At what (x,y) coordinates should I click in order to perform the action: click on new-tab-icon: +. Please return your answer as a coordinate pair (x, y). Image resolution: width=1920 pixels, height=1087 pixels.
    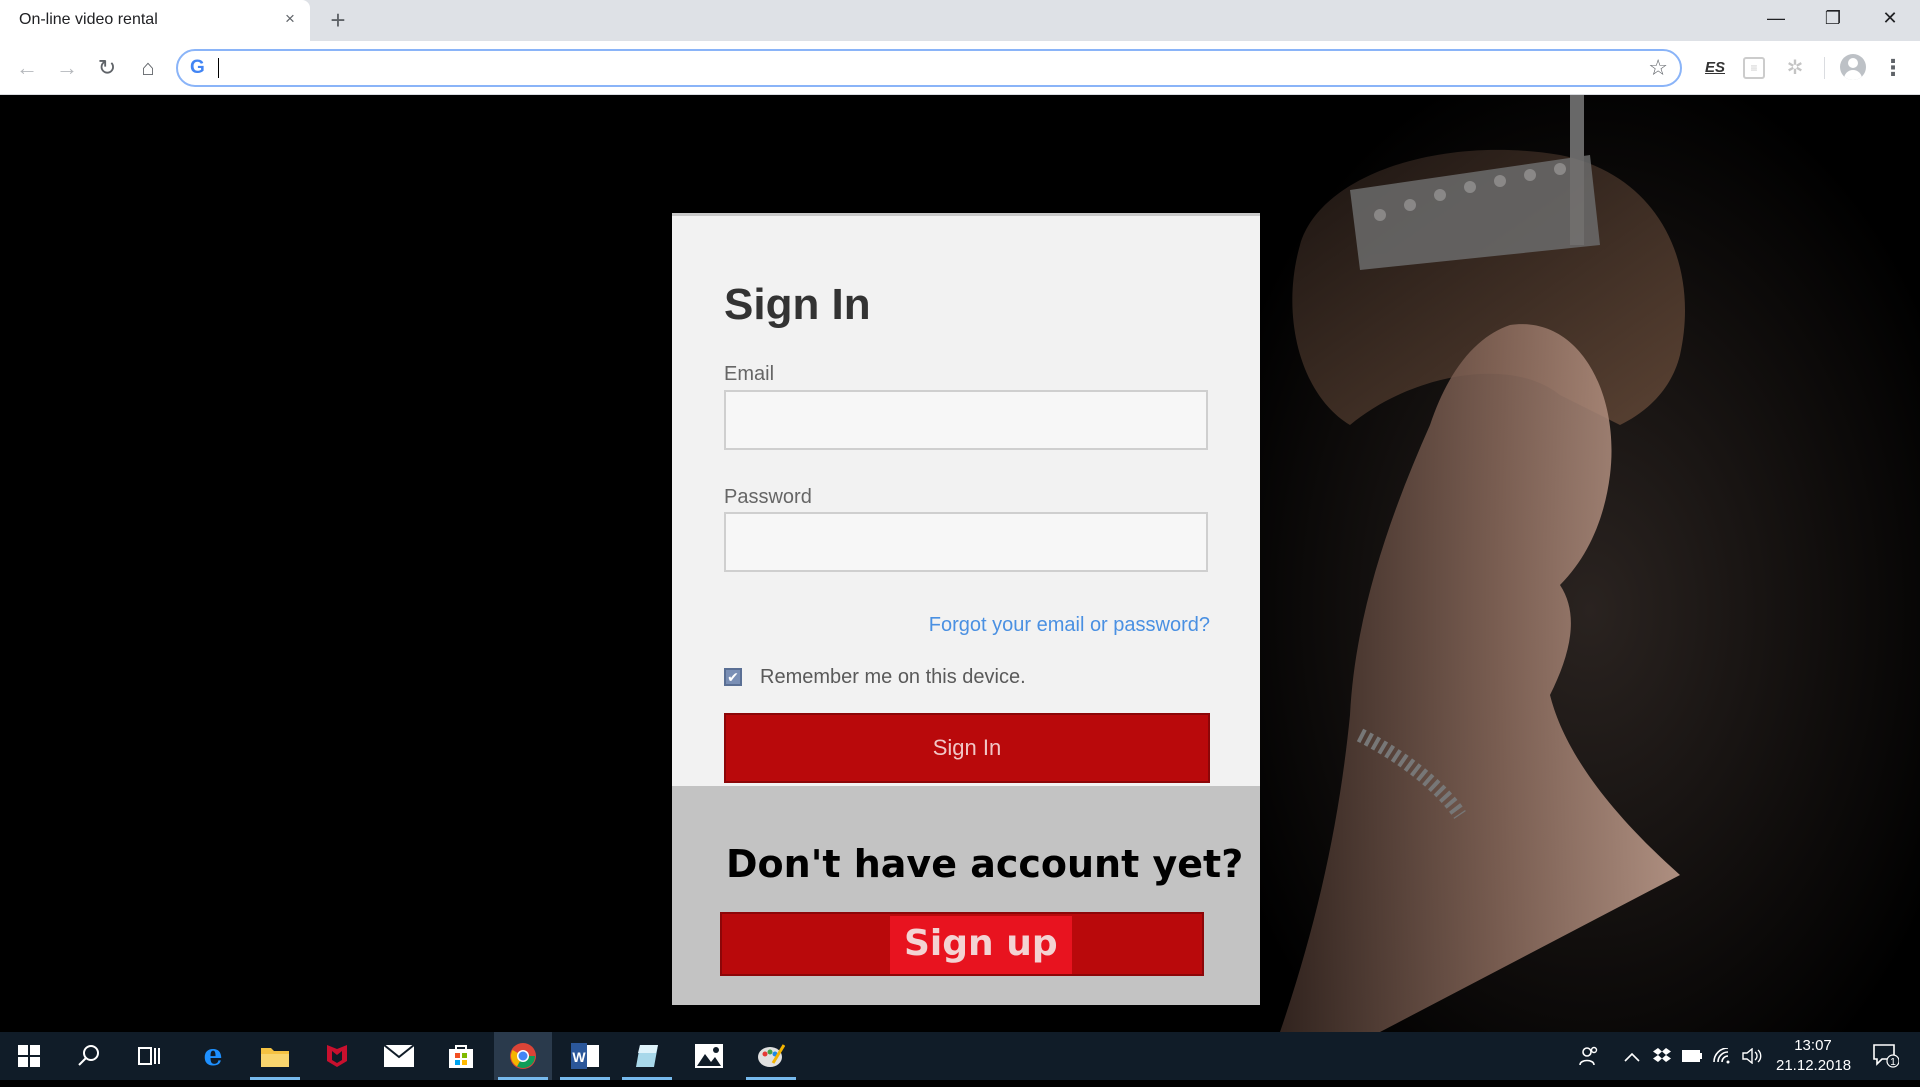
    Looking at the image, I should click on (338, 20).